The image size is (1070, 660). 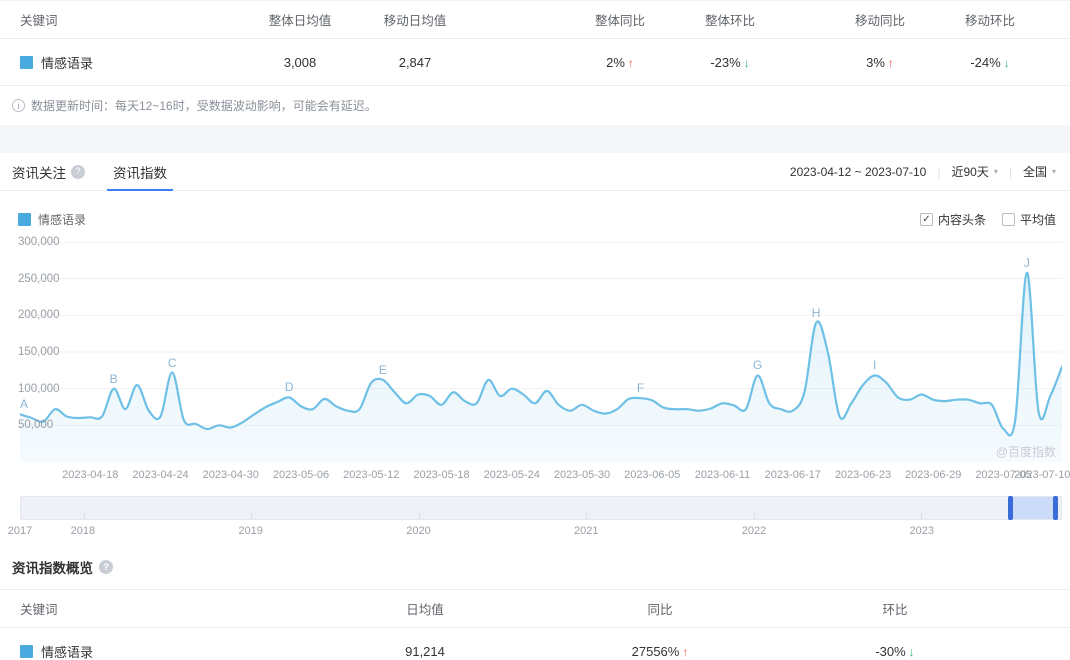 I want to click on watermark: @百度指数, so click(x=1025, y=452).